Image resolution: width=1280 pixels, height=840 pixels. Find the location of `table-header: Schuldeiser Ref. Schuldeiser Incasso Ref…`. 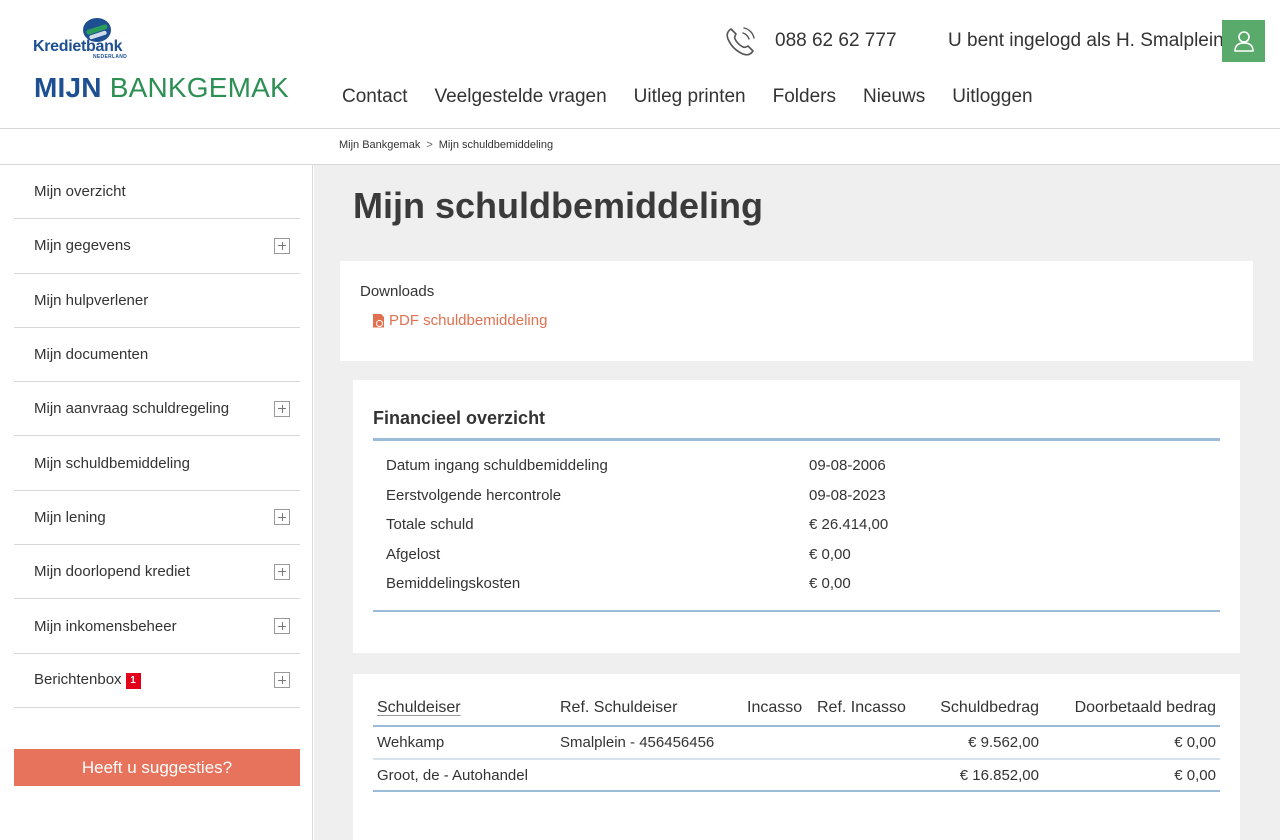

table-header: Schuldeiser Ref. Schuldeiser Incasso Ref… is located at coordinates (796, 710).